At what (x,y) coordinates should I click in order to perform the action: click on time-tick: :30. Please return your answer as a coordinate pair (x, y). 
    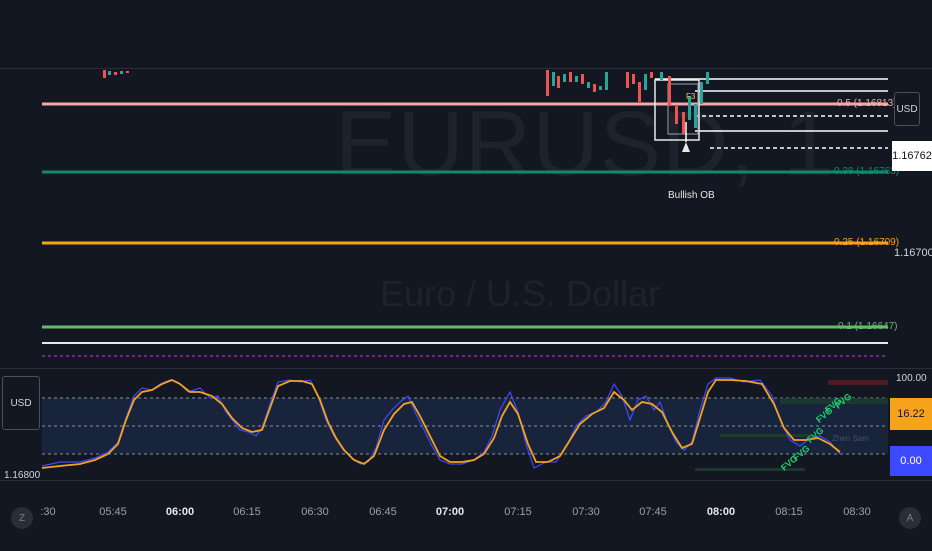
    Looking at the image, I should click on (48, 512).